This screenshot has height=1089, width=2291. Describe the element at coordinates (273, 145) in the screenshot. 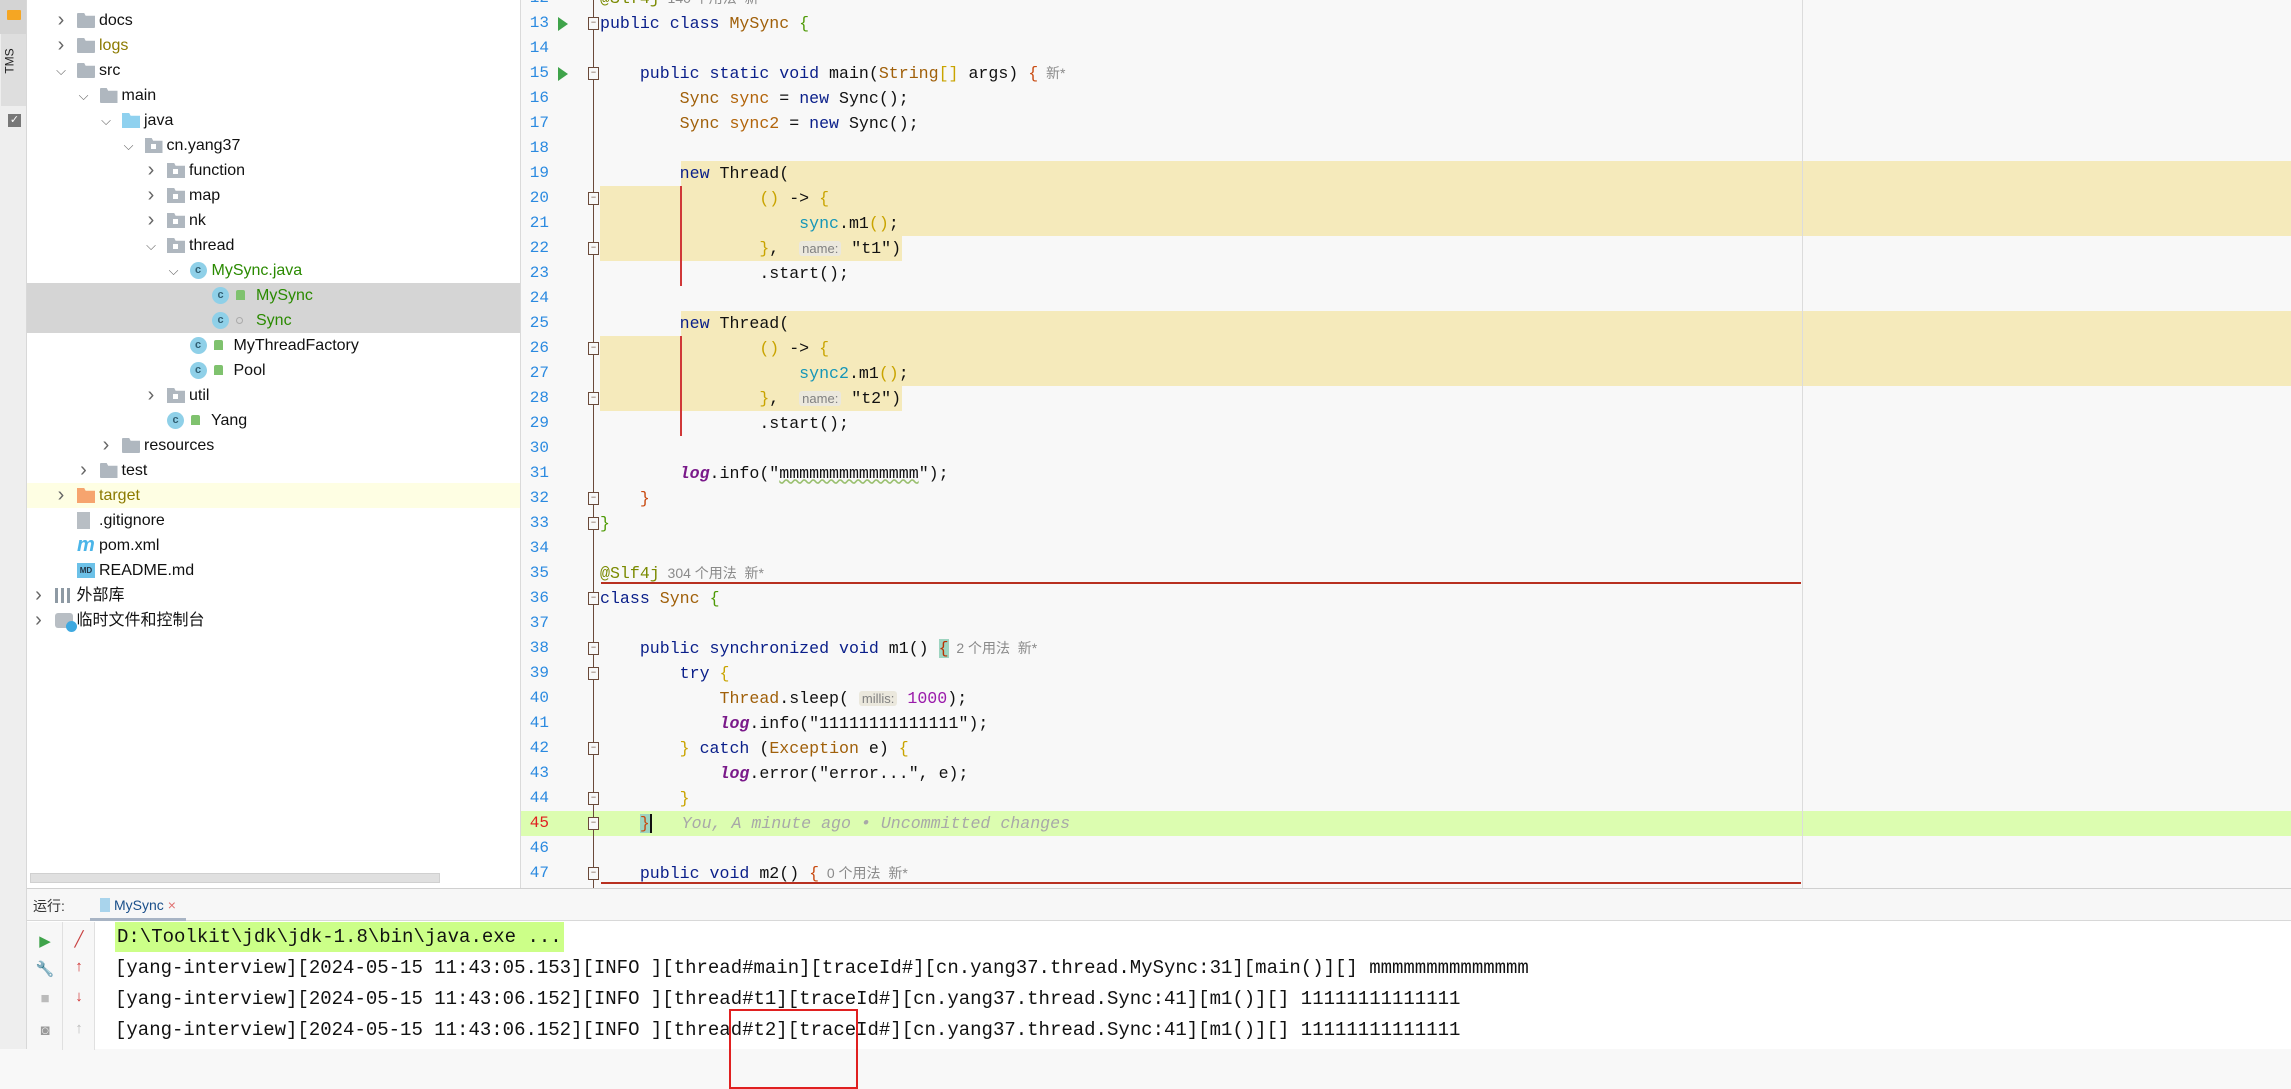

I see `tree-item: ⌵ cn.yang37` at that location.